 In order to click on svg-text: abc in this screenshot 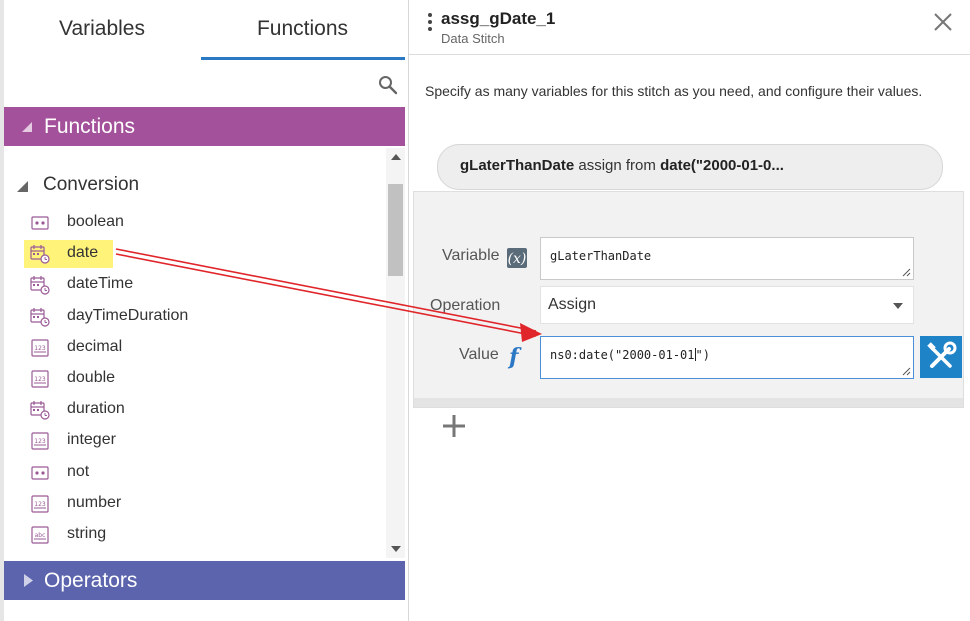, I will do `click(40, 535)`.